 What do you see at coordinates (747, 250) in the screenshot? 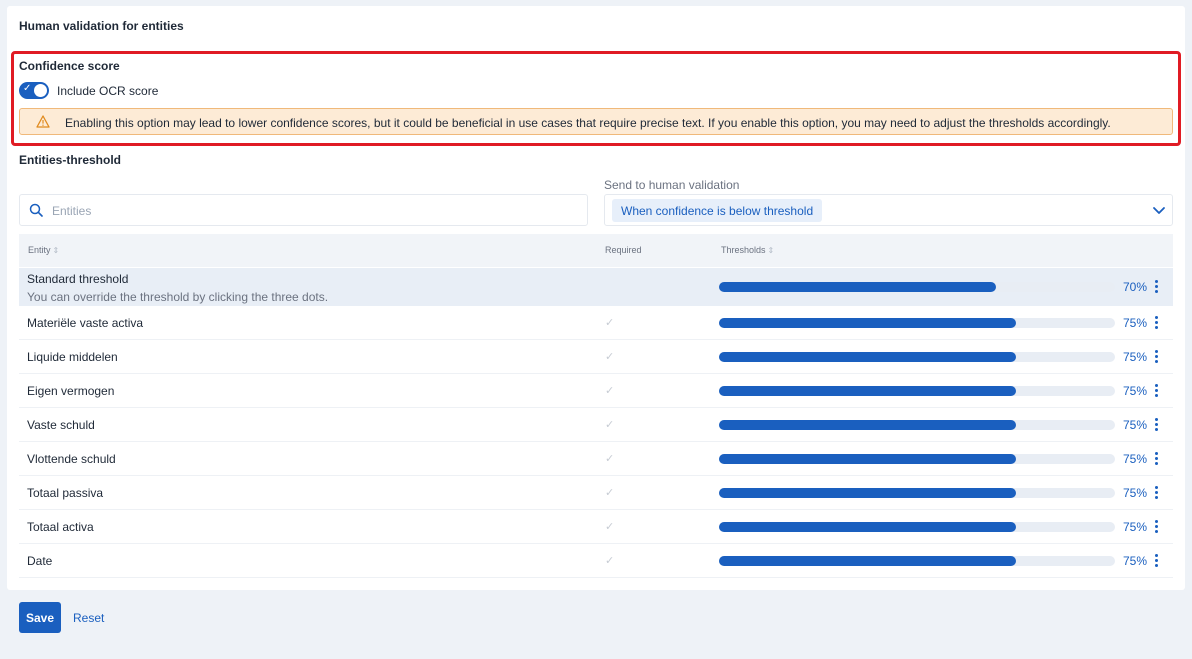
I see `thresholds-column-header: Thresholds ⇕` at bounding box center [747, 250].